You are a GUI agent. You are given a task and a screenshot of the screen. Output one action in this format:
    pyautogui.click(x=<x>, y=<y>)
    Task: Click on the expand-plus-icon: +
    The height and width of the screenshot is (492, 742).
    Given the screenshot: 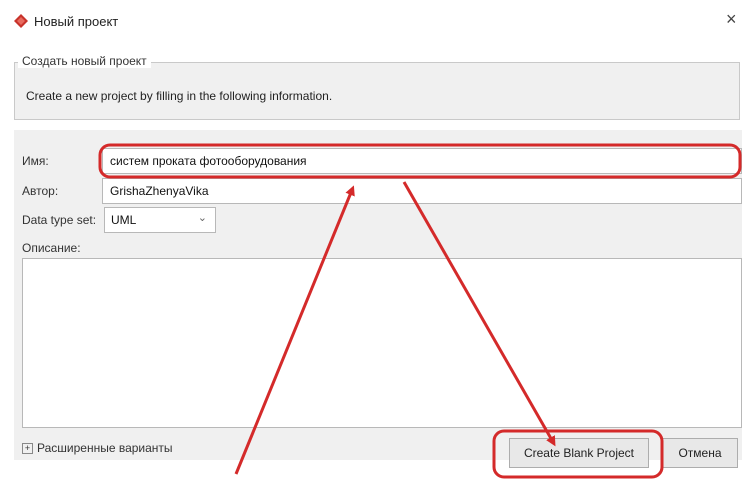 What is the action you would take?
    pyautogui.click(x=27, y=449)
    